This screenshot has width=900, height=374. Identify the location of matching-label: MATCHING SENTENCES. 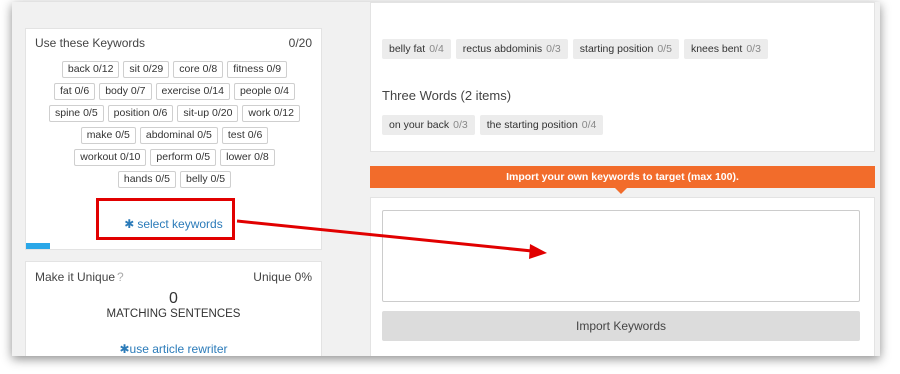
(173, 314).